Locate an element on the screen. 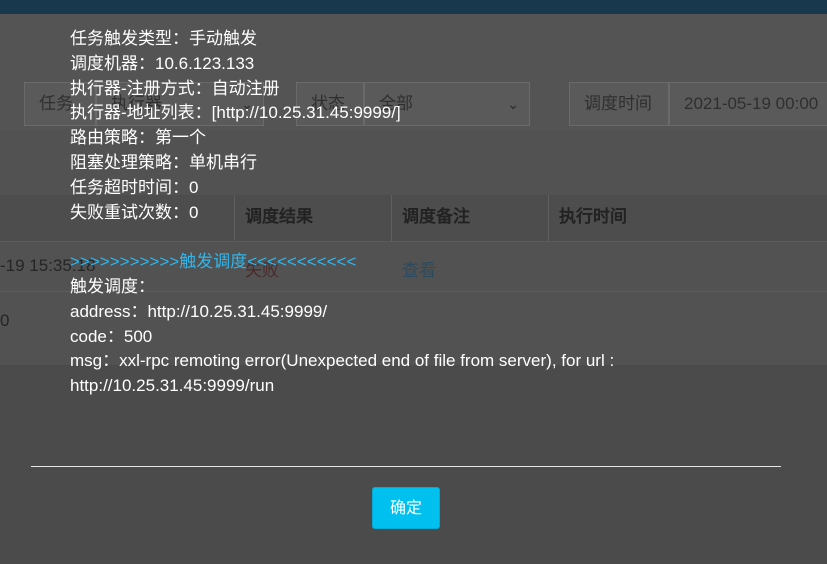  trigger-line: code：500 is located at coordinates (111, 336).